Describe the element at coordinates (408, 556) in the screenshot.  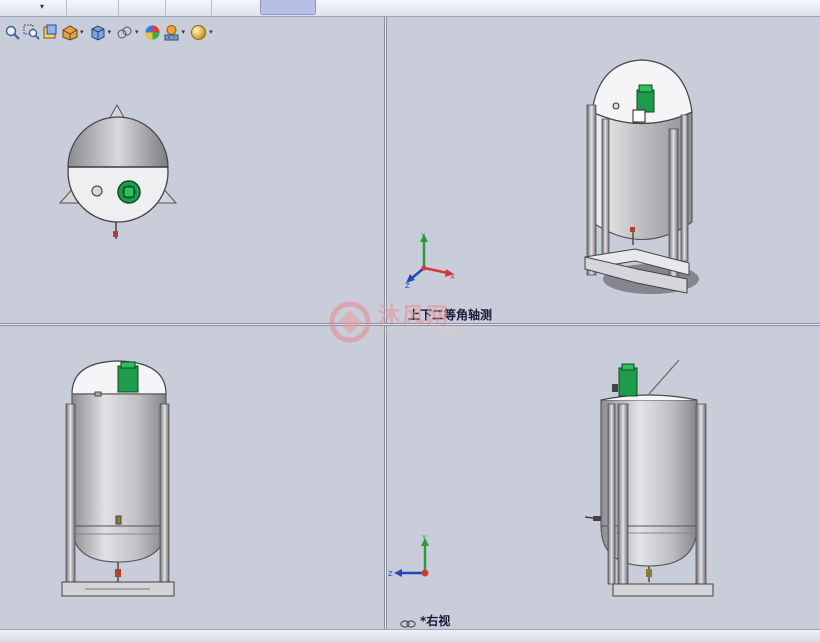
I see `coordinate-triad-right-view: Y Z` at that location.